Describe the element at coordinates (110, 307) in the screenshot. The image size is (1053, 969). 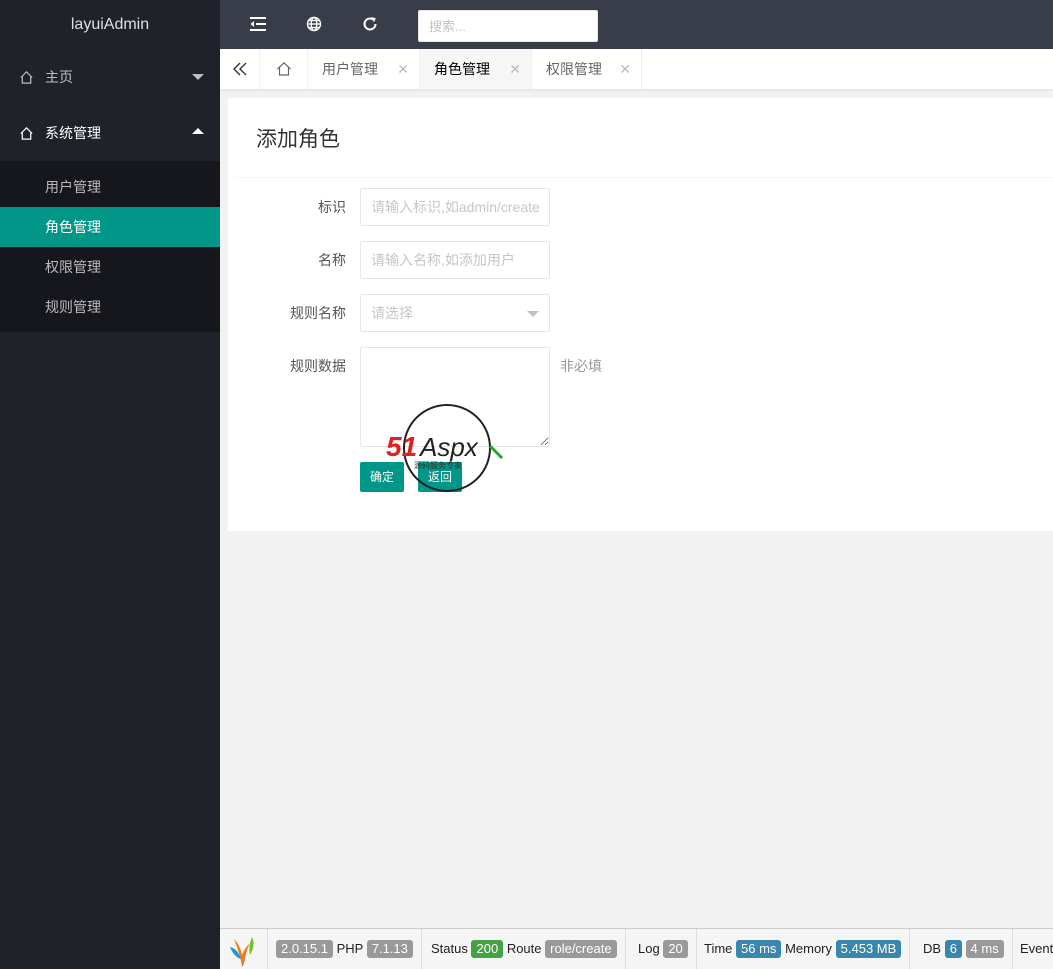
I see `sidebar-item-rules: 规则管理` at that location.